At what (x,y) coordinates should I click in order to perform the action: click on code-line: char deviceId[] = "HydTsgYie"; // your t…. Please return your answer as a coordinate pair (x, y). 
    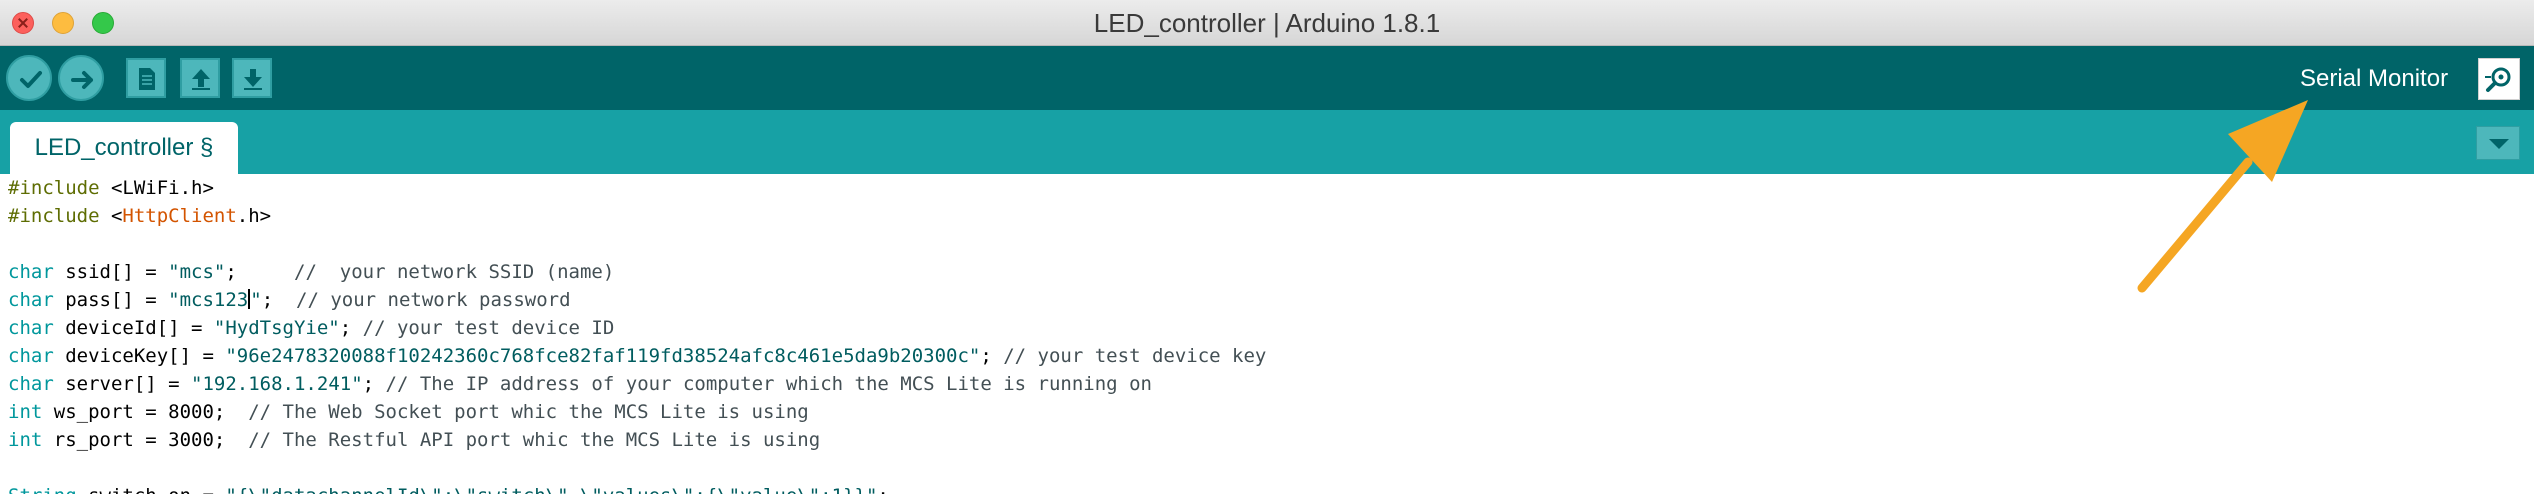
    Looking at the image, I should click on (311, 328).